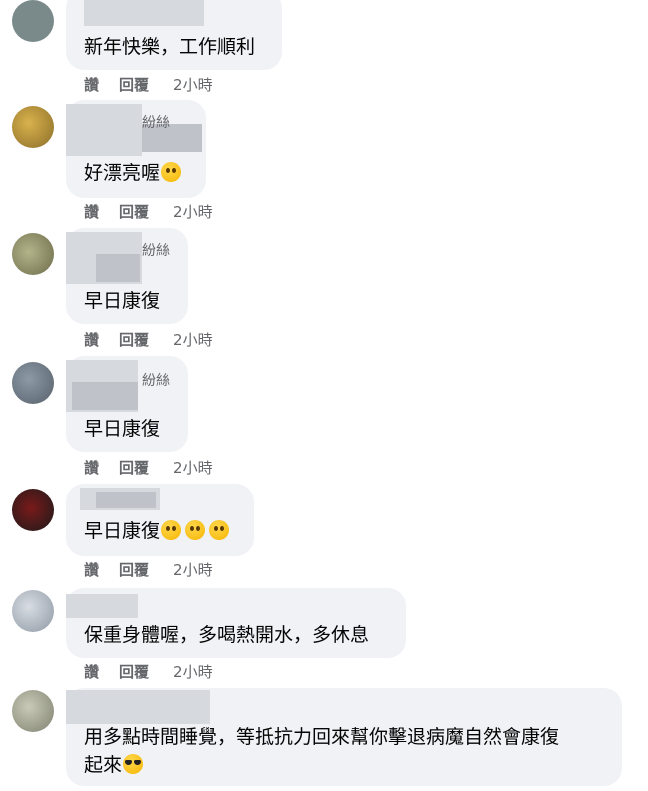 This screenshot has width=648, height=791. What do you see at coordinates (322, 737) in the screenshot?
I see `comment-text: 用多點時間睡覺，等抵抗力回來幫你擊退病魔自然會康復` at bounding box center [322, 737].